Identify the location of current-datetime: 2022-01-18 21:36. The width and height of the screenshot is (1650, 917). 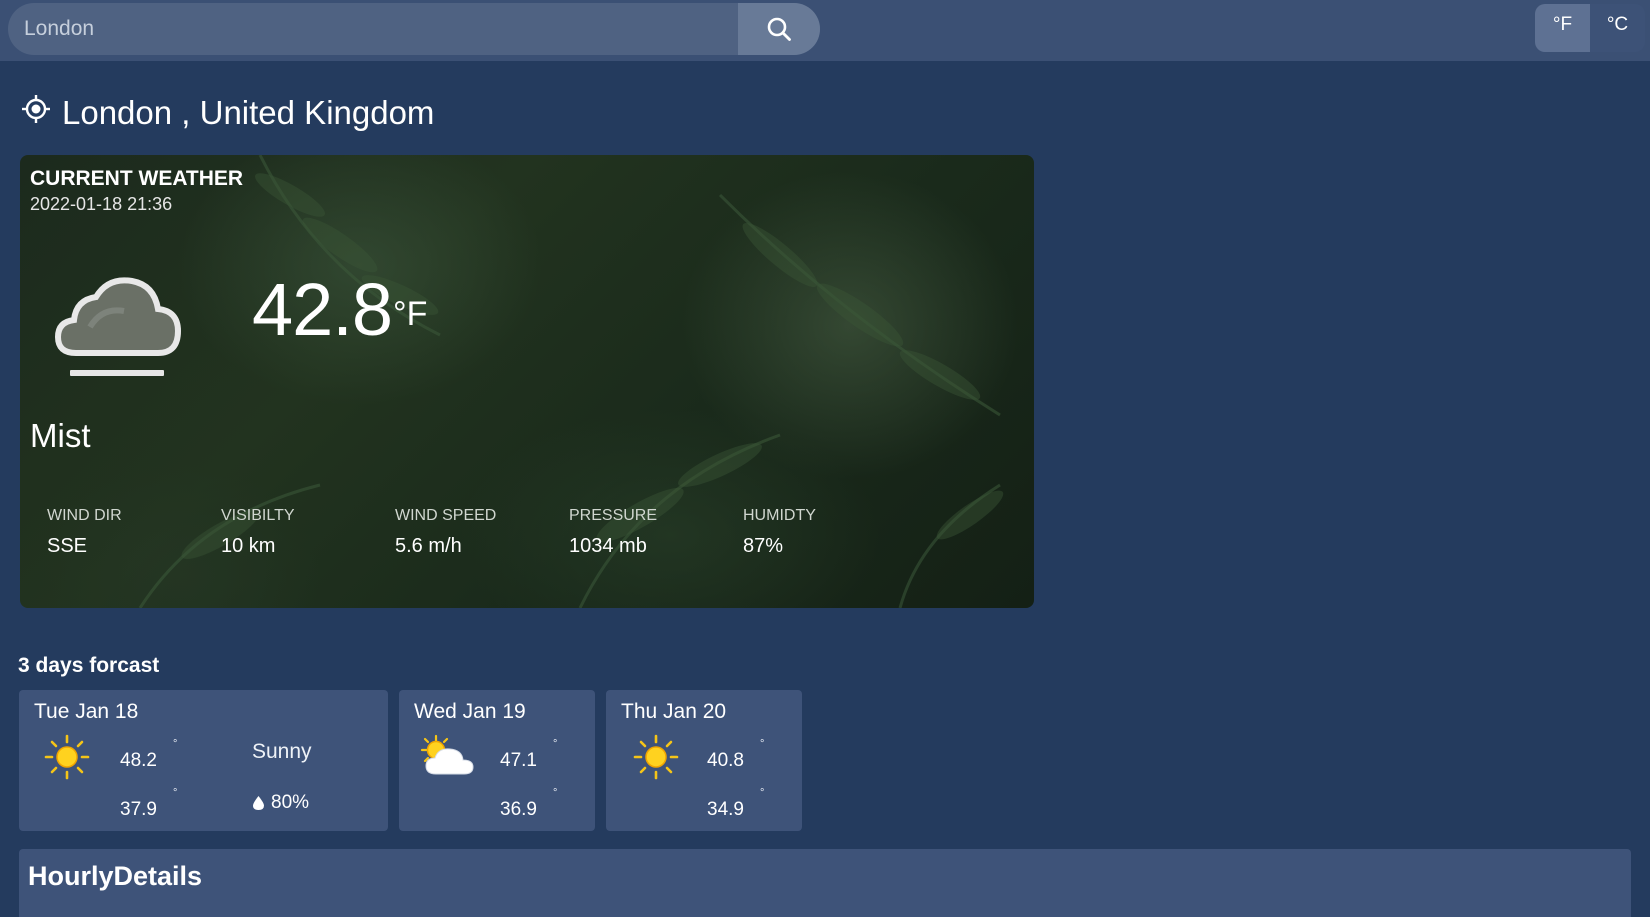
(101, 204).